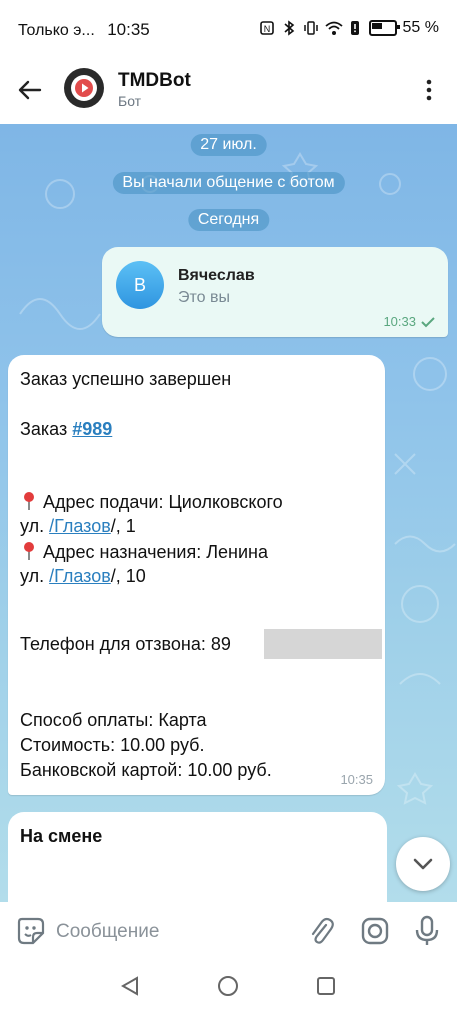 Image resolution: width=457 pixels, height=1010 pixels. What do you see at coordinates (228, 92) in the screenshot?
I see `chat-header: TMDBot Бот` at bounding box center [228, 92].